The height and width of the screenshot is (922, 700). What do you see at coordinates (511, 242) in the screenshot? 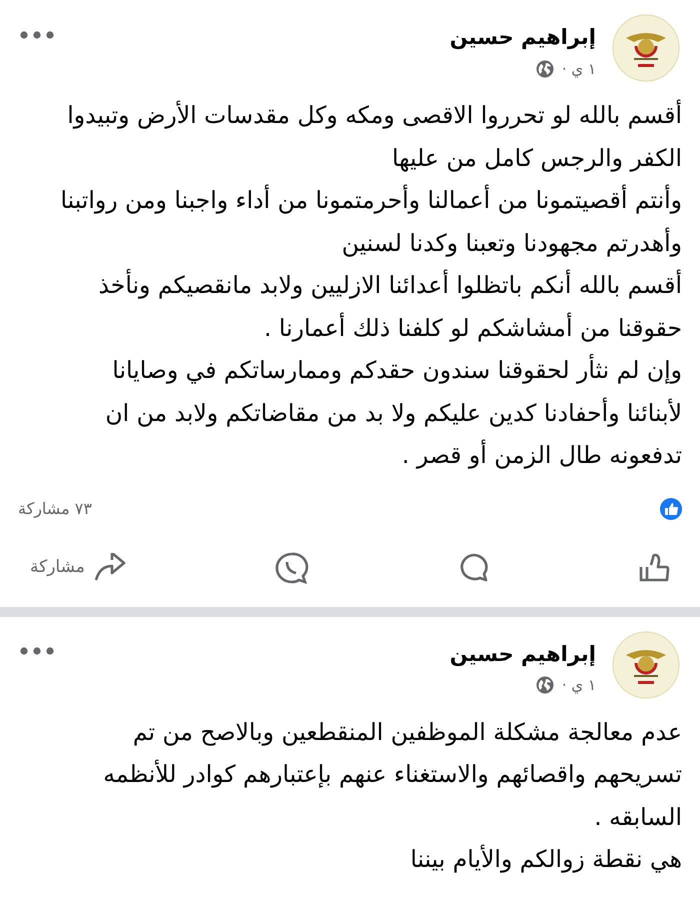
I see `post-text-line: وأهدرتم مجهودنا وتعبنا وكدنا لسنين` at bounding box center [511, 242].